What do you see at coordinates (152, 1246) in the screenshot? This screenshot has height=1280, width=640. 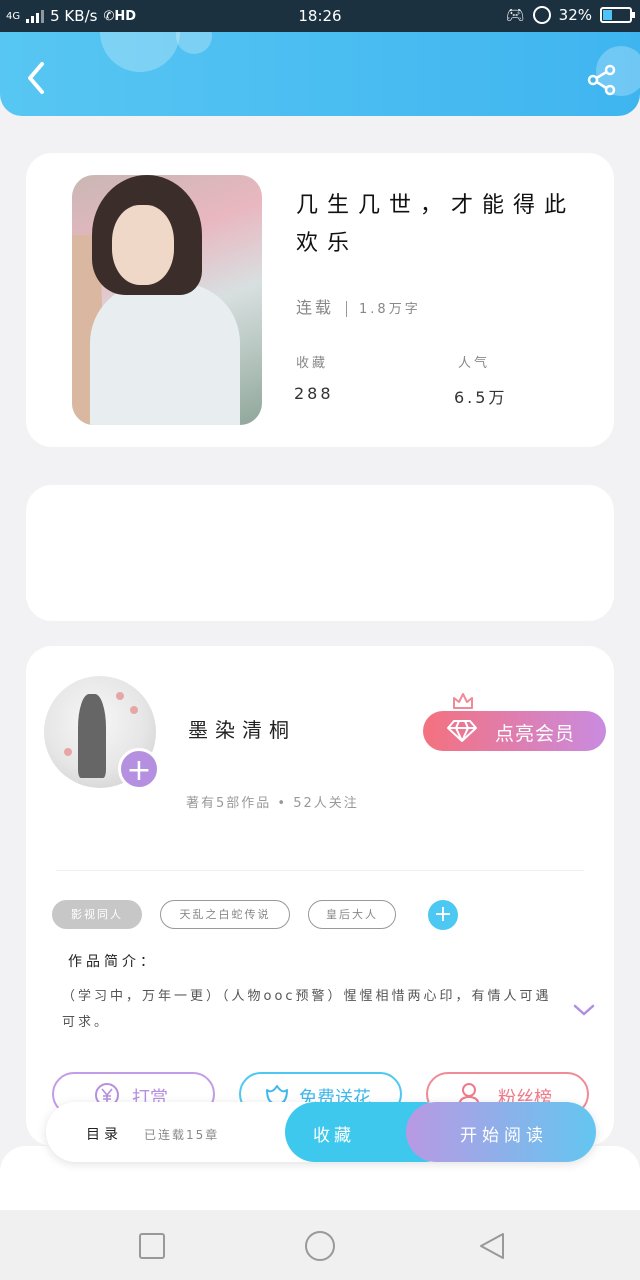 I see `recent-apps-icon` at bounding box center [152, 1246].